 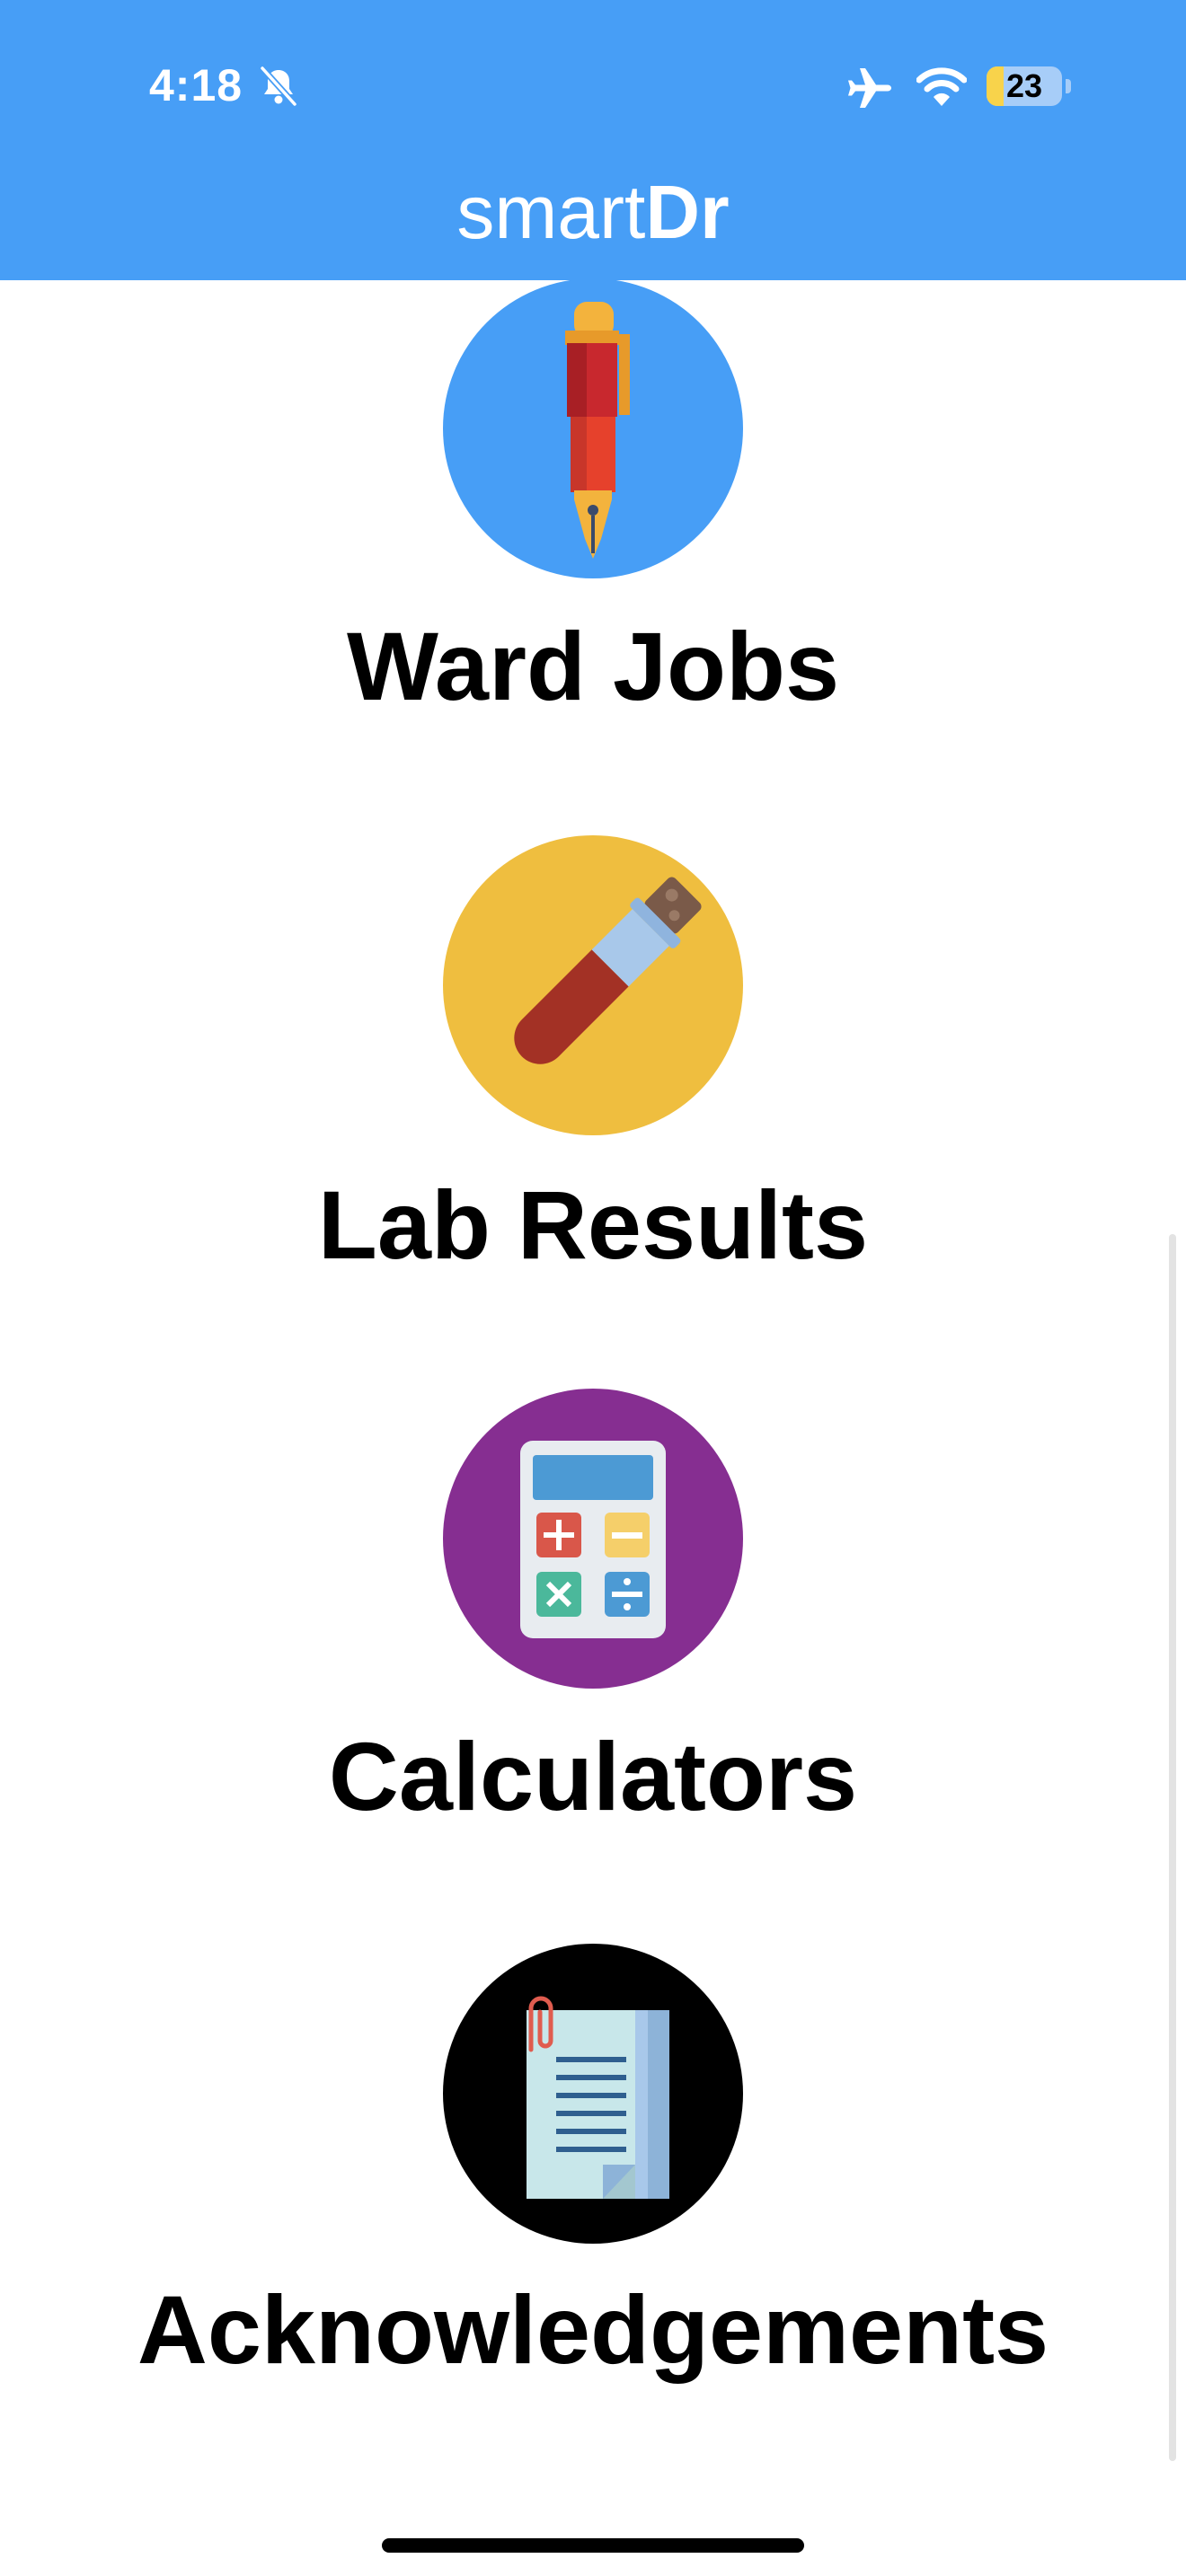 I want to click on acknowledgements-icon-circle, so click(x=593, y=2094).